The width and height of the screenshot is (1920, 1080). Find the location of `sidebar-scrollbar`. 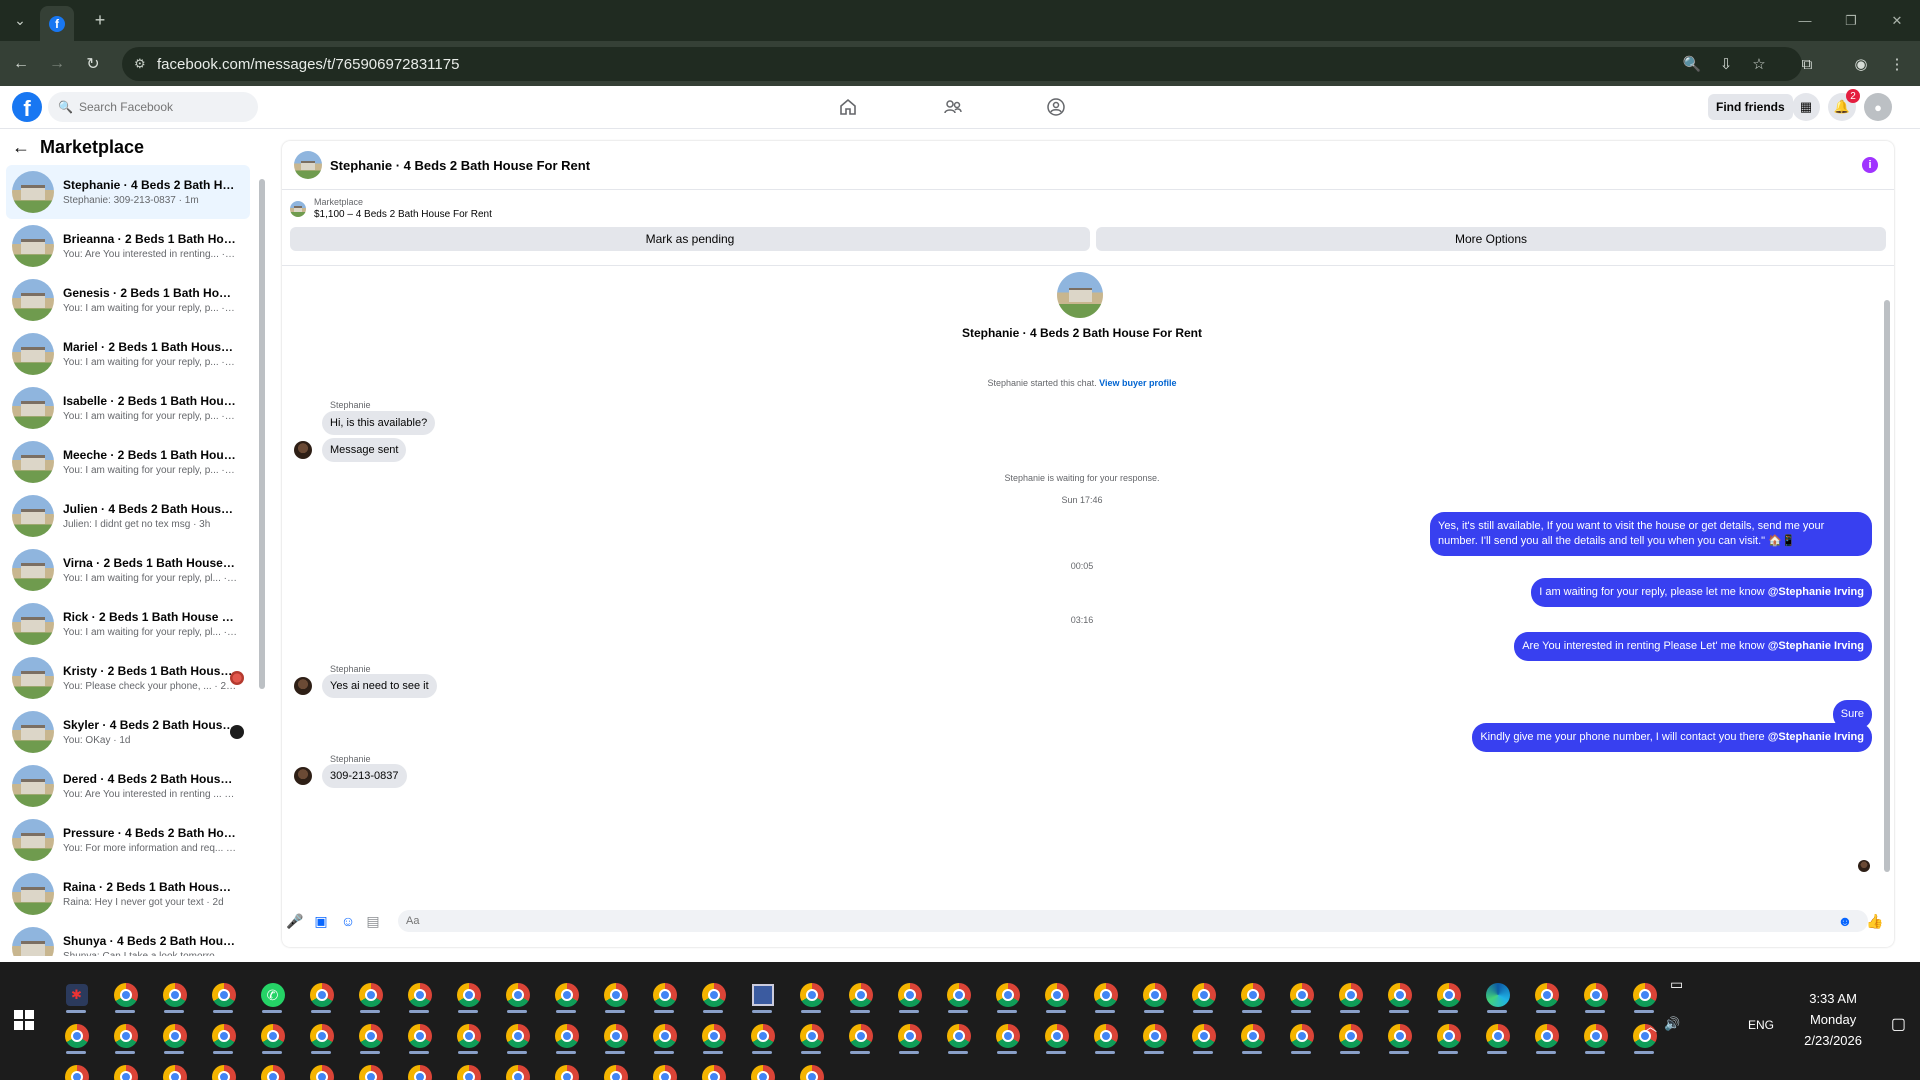

sidebar-scrollbar is located at coordinates (262, 559).